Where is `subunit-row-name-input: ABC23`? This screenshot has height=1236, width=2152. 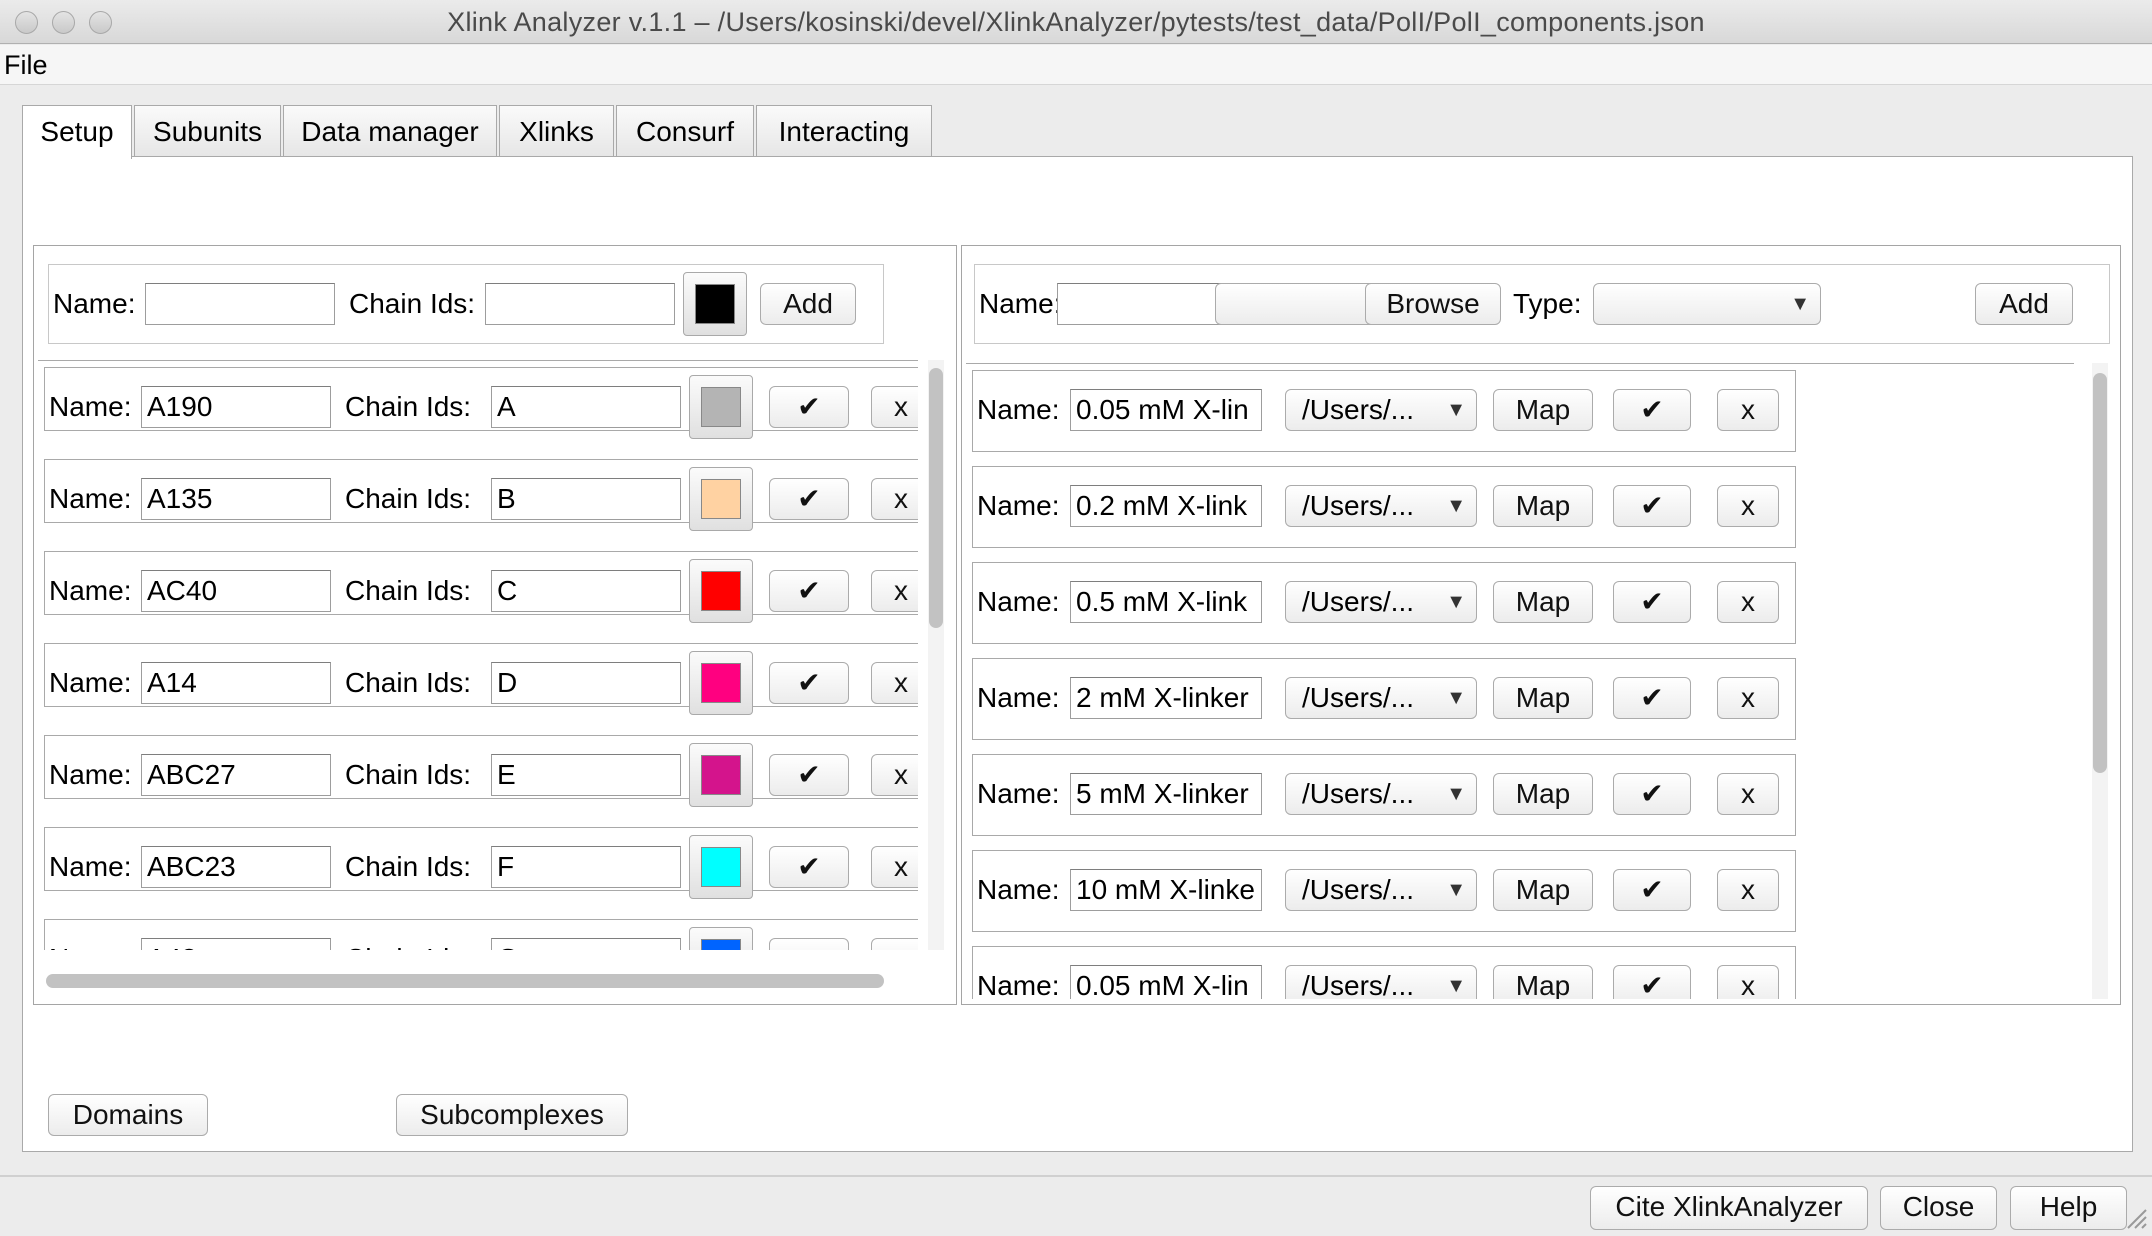
subunit-row-name-input: ABC23 is located at coordinates (236, 867).